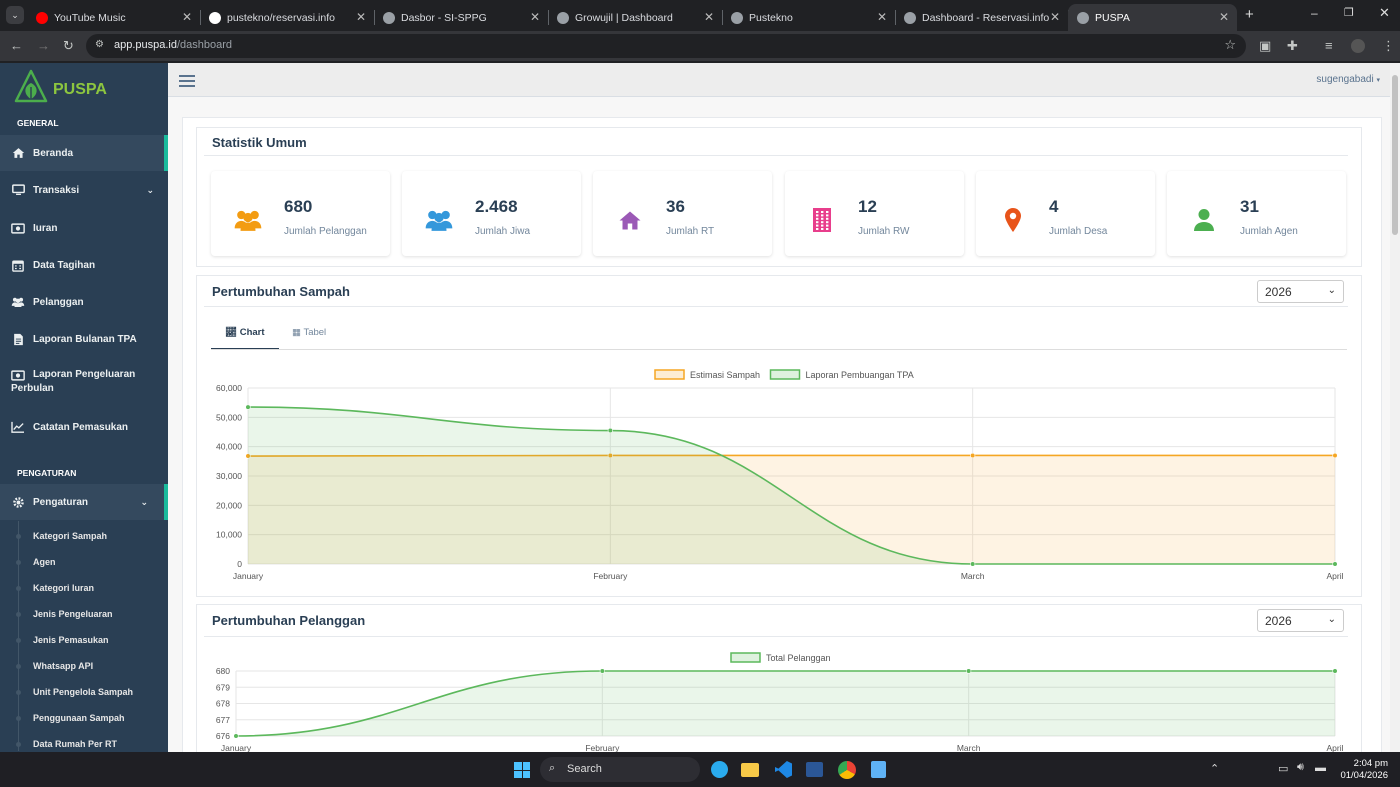 The width and height of the screenshot is (1400, 787). I want to click on bookmark-star-icon: ☆, so click(1230, 45).